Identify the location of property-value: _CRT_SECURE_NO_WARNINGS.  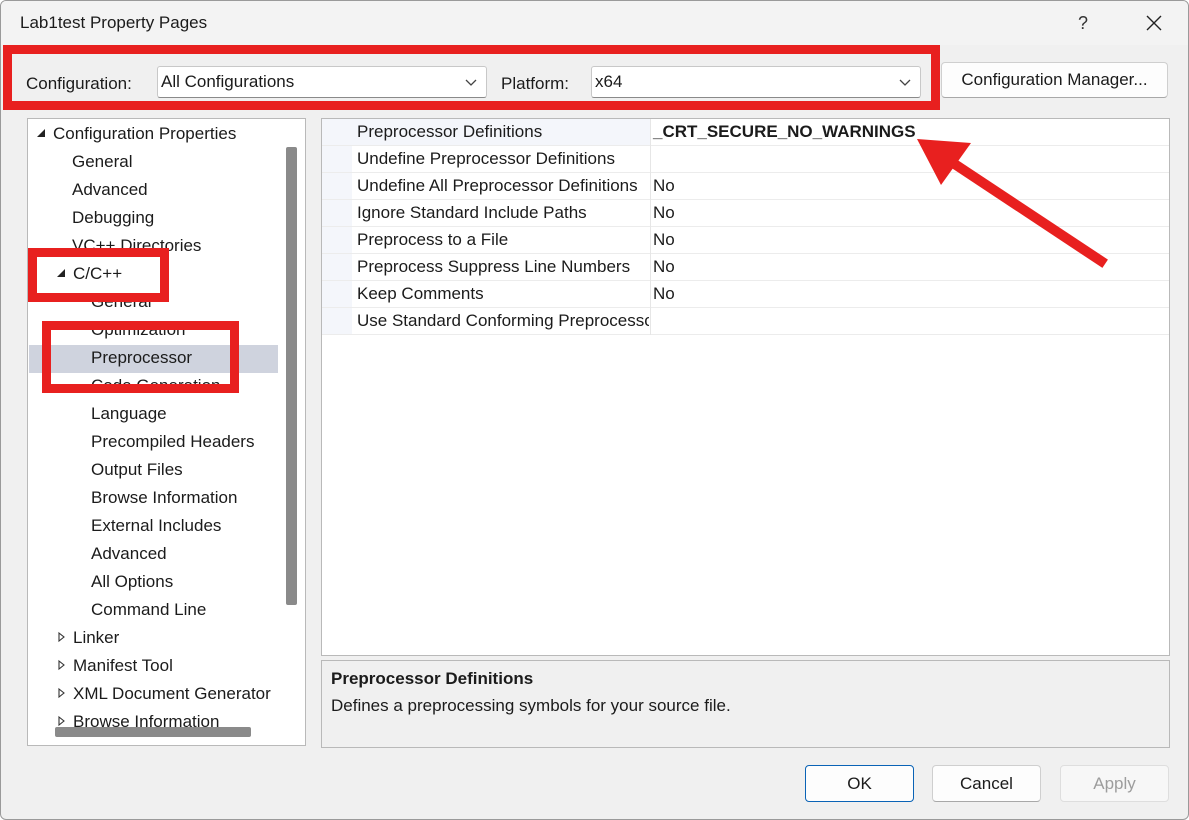
(784, 132).